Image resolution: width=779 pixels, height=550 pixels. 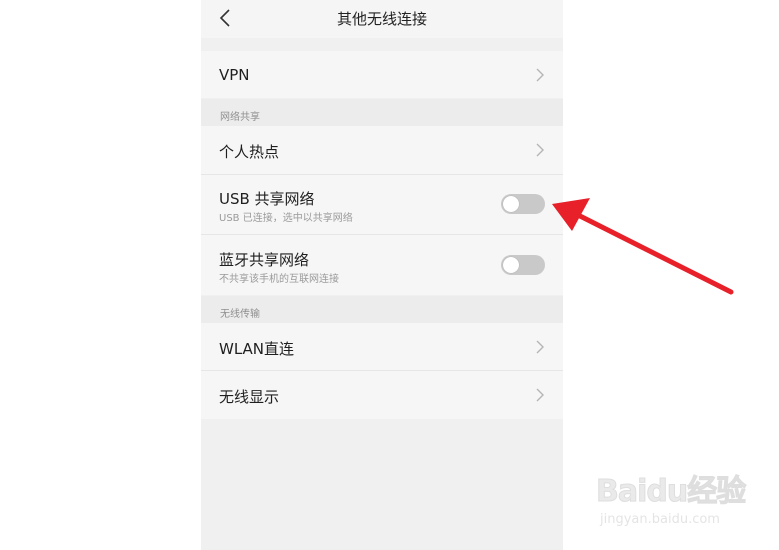 I want to click on section-label: 无线传输, so click(x=240, y=314).